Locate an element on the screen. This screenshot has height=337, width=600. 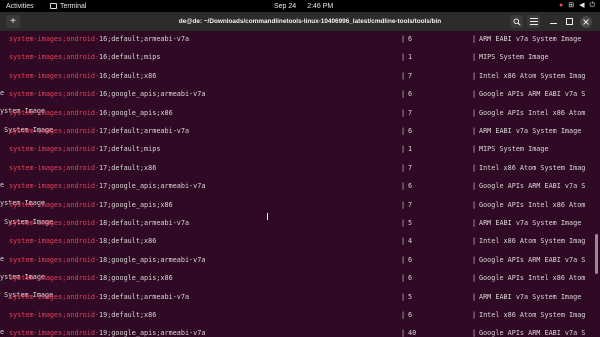
scrollbar is located at coordinates (596, 254).